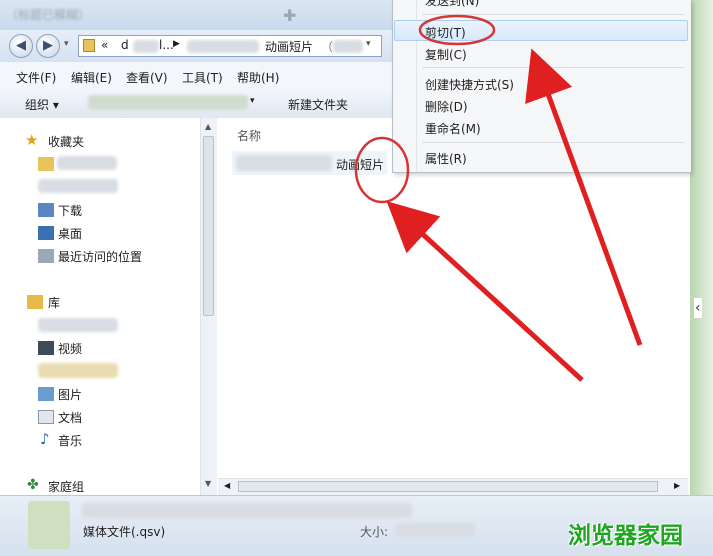  Describe the element at coordinates (584, 197) in the screenshot. I see `annotation-arrow-to-cut` at that location.